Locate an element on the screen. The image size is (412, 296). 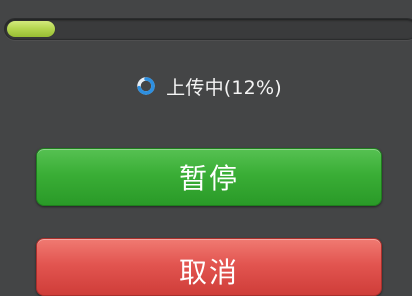
upload-progress-bar is located at coordinates (208, 29).